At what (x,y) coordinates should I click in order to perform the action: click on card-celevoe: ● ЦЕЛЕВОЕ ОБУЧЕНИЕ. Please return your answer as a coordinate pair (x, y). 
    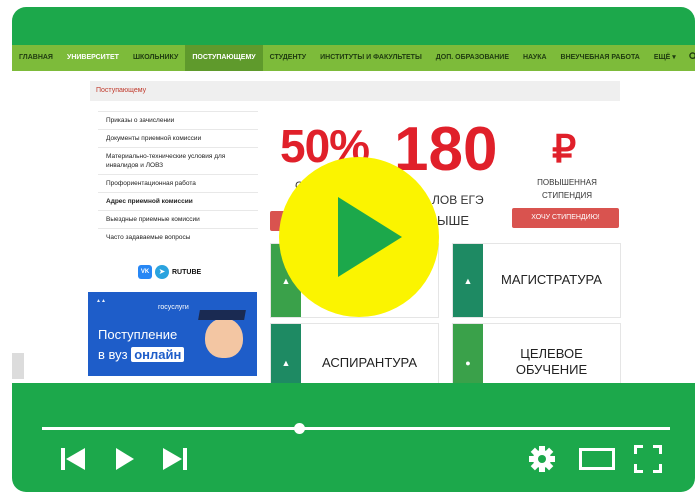
    Looking at the image, I should click on (536, 353).